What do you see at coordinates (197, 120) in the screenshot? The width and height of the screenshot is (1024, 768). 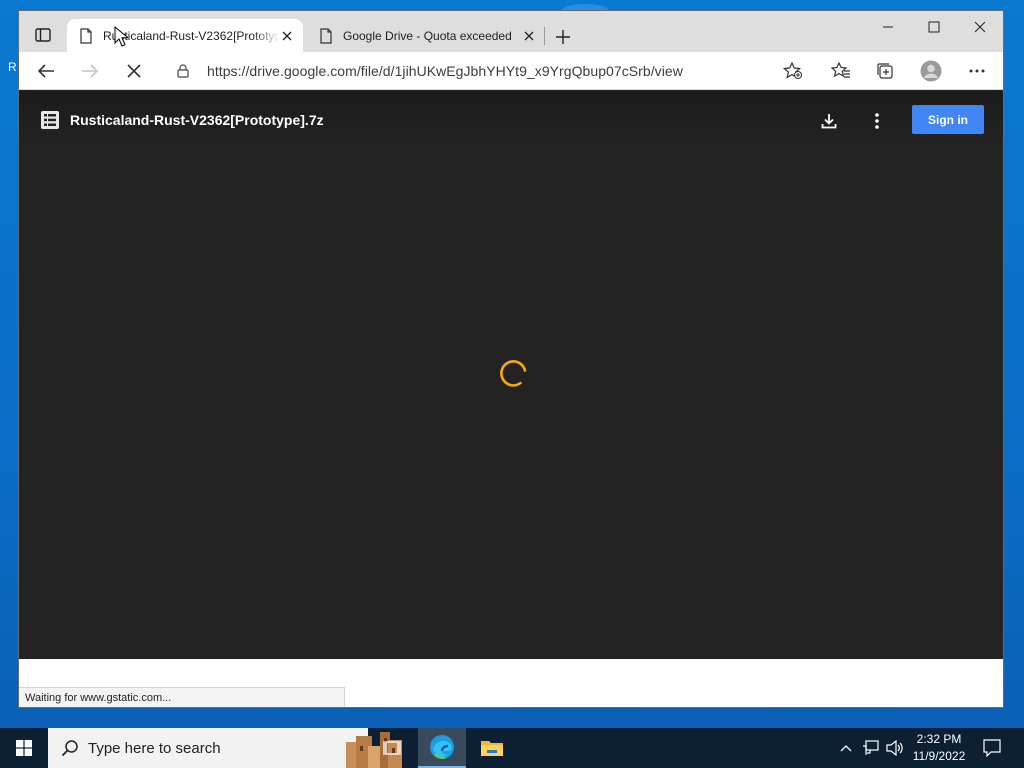 I see `file-name: Rusticaland-Rust-V2362[Prototype].7z` at bounding box center [197, 120].